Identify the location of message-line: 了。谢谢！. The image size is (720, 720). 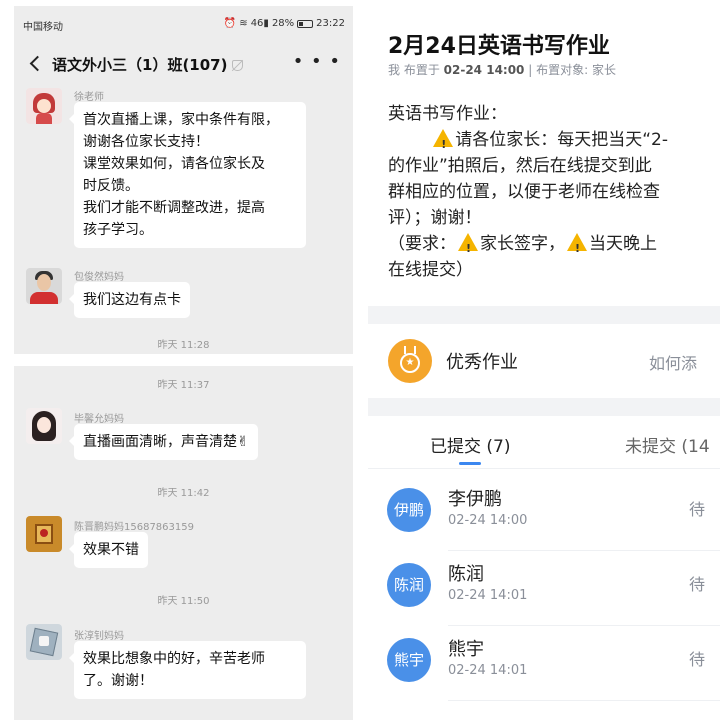
(118, 681).